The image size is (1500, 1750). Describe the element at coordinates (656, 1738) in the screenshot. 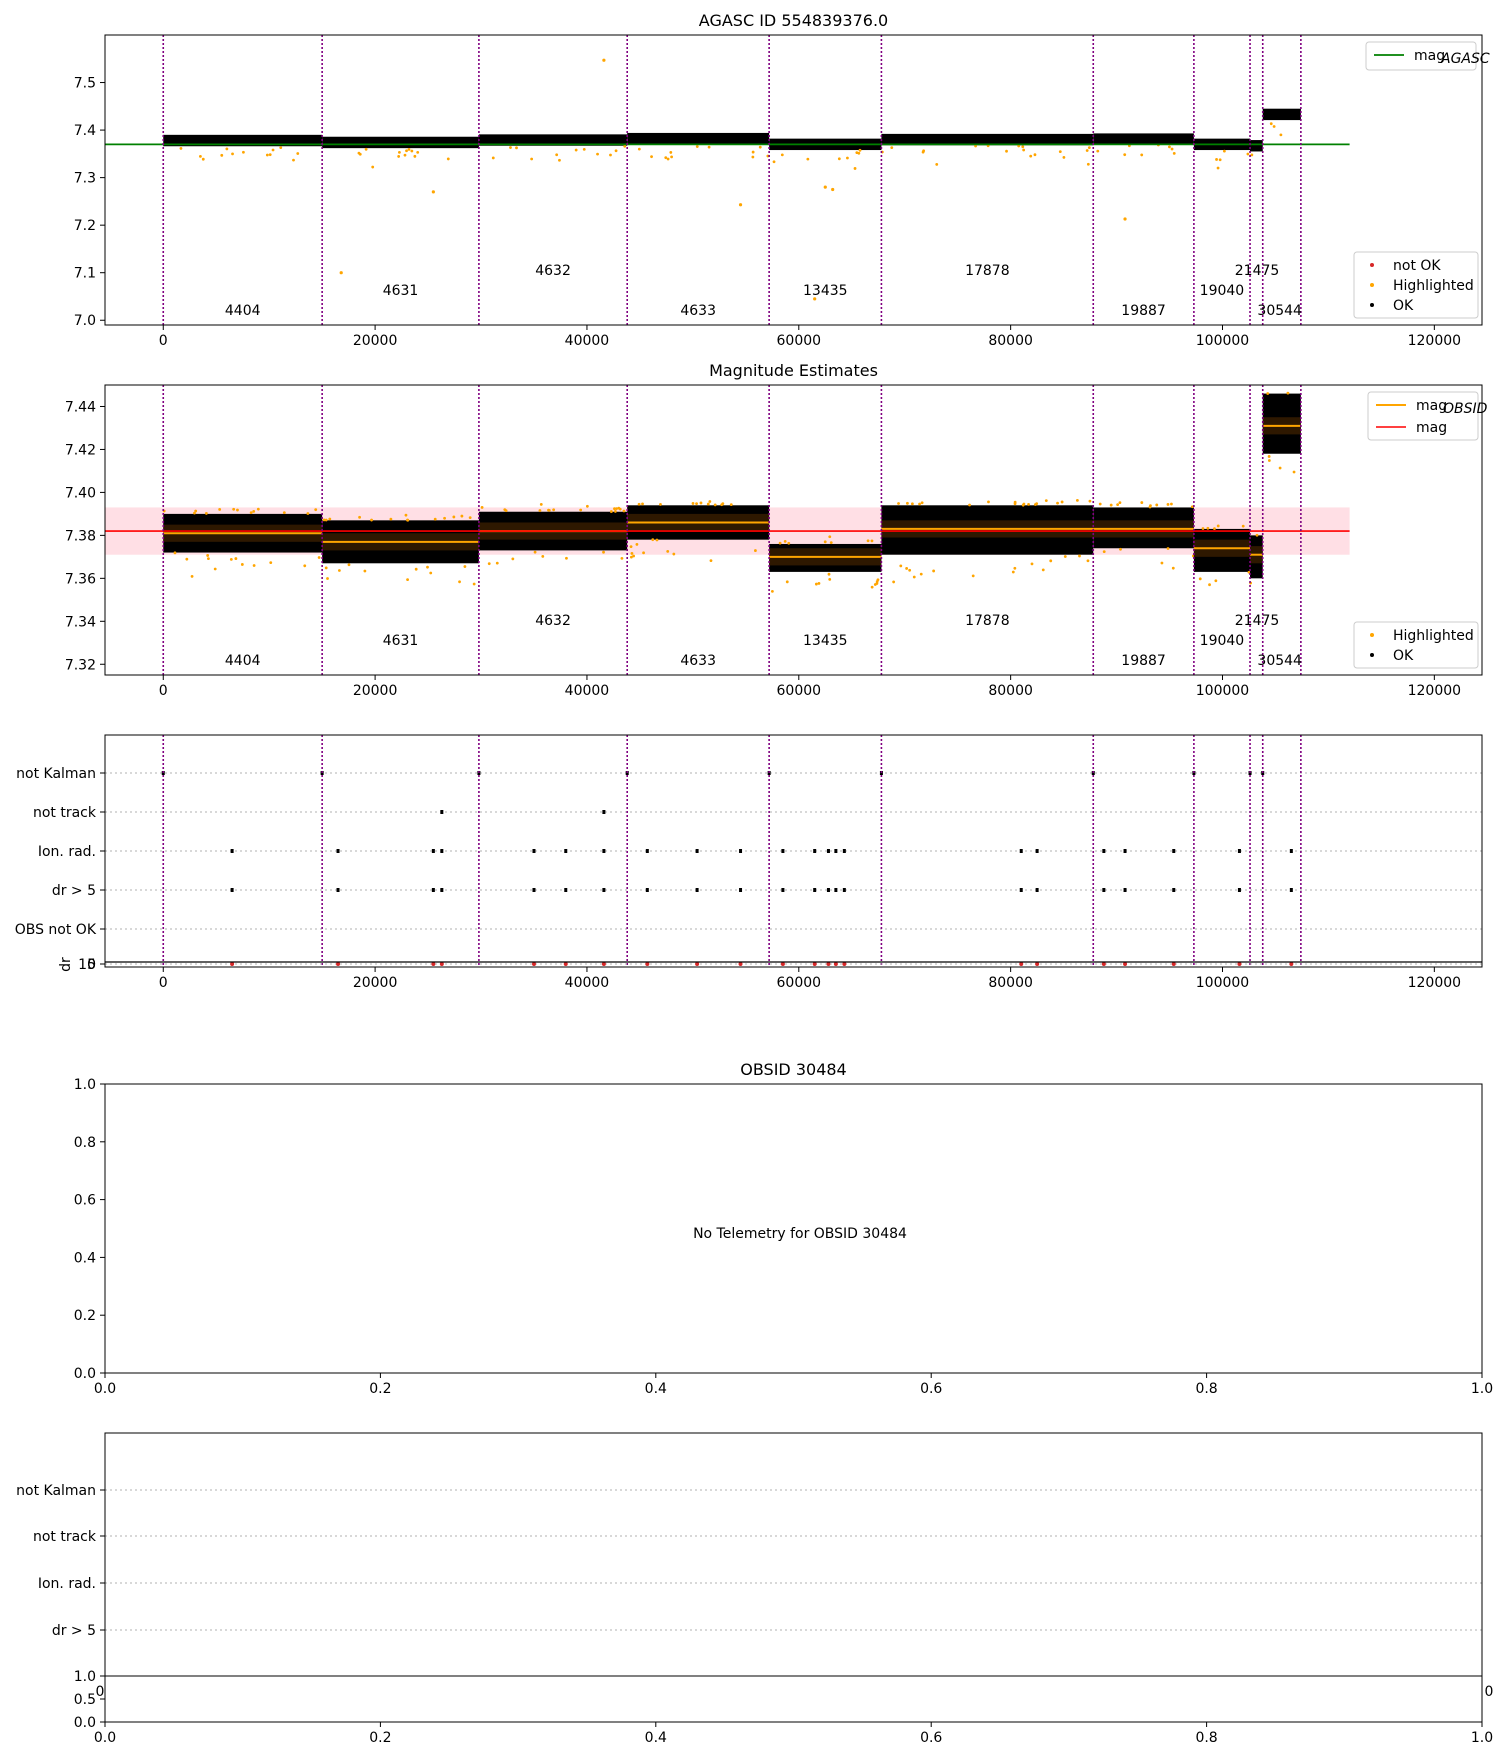

I see `x-tick-label: 0.4` at that location.